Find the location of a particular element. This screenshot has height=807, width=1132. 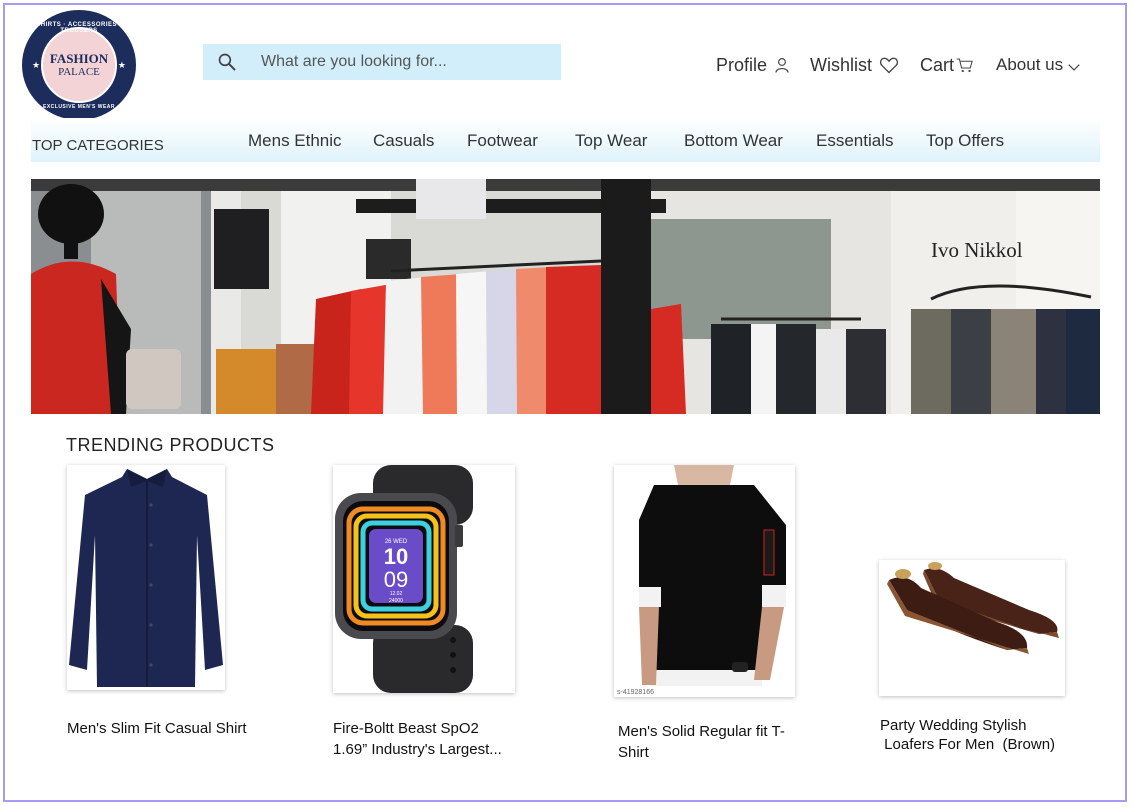

category-essentials: Essentials is located at coordinates (854, 141).